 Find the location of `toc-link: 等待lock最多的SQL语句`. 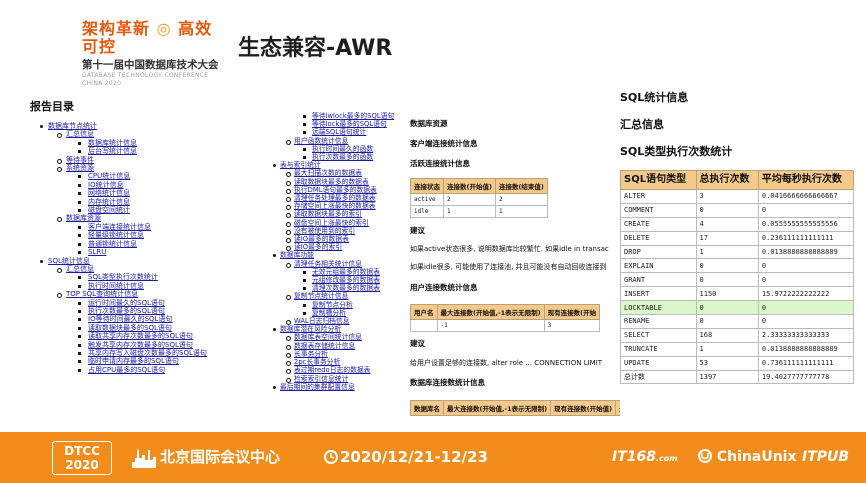

toc-link: 等待lock最多的SQL语句 is located at coordinates (349, 124).